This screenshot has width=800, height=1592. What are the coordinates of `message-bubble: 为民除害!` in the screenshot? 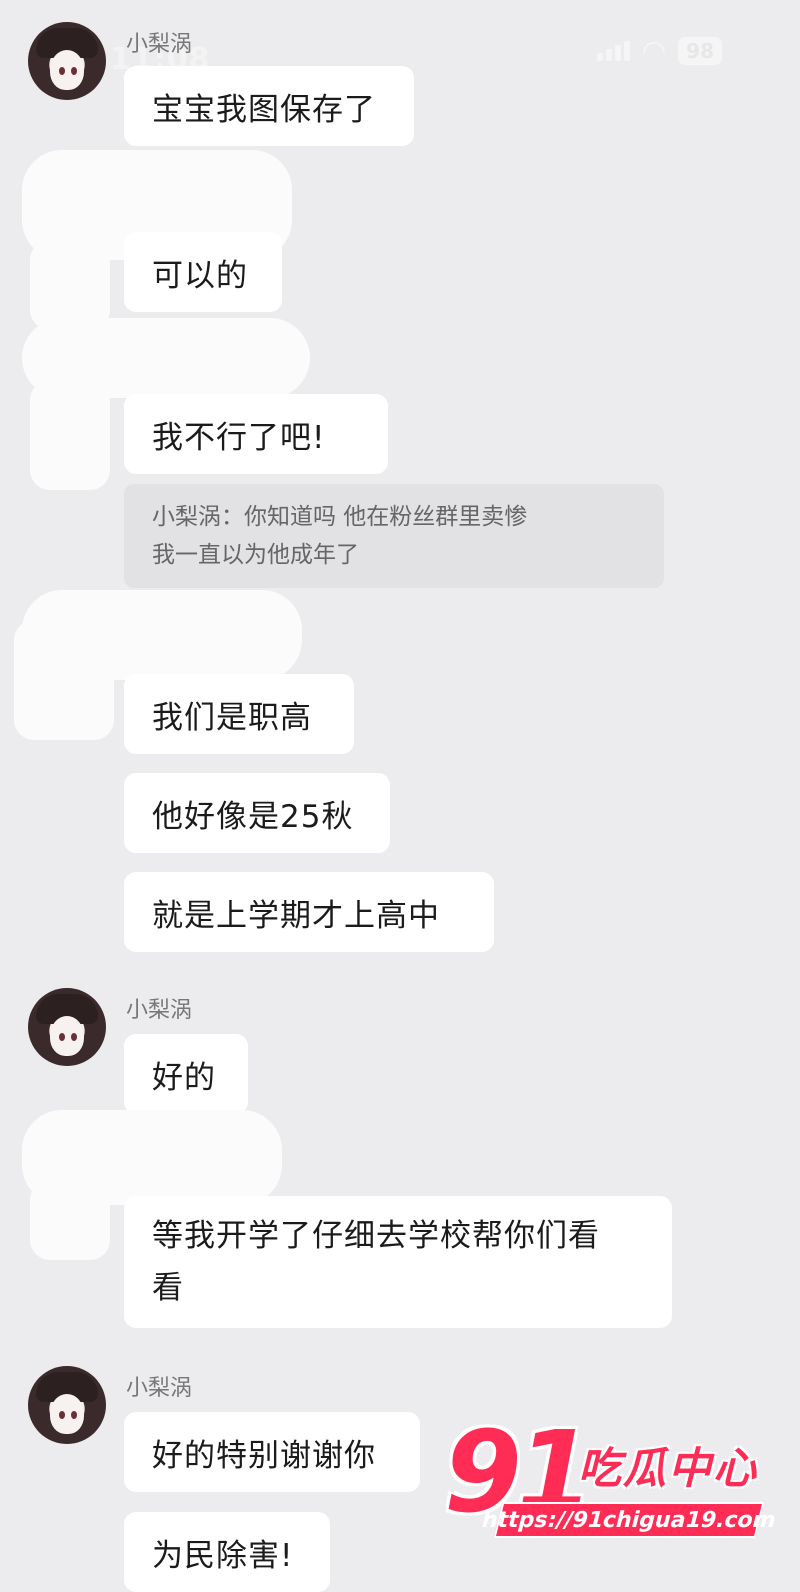 It's located at (227, 1552).